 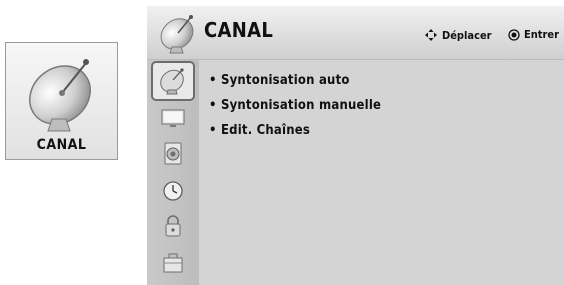 I want to click on move-hint-label: Déplacer, so click(x=467, y=35).